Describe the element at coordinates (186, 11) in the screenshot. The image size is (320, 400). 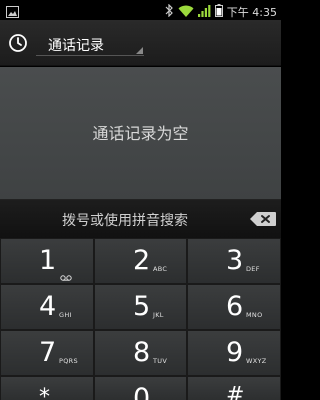
I see `wifi-icon` at that location.